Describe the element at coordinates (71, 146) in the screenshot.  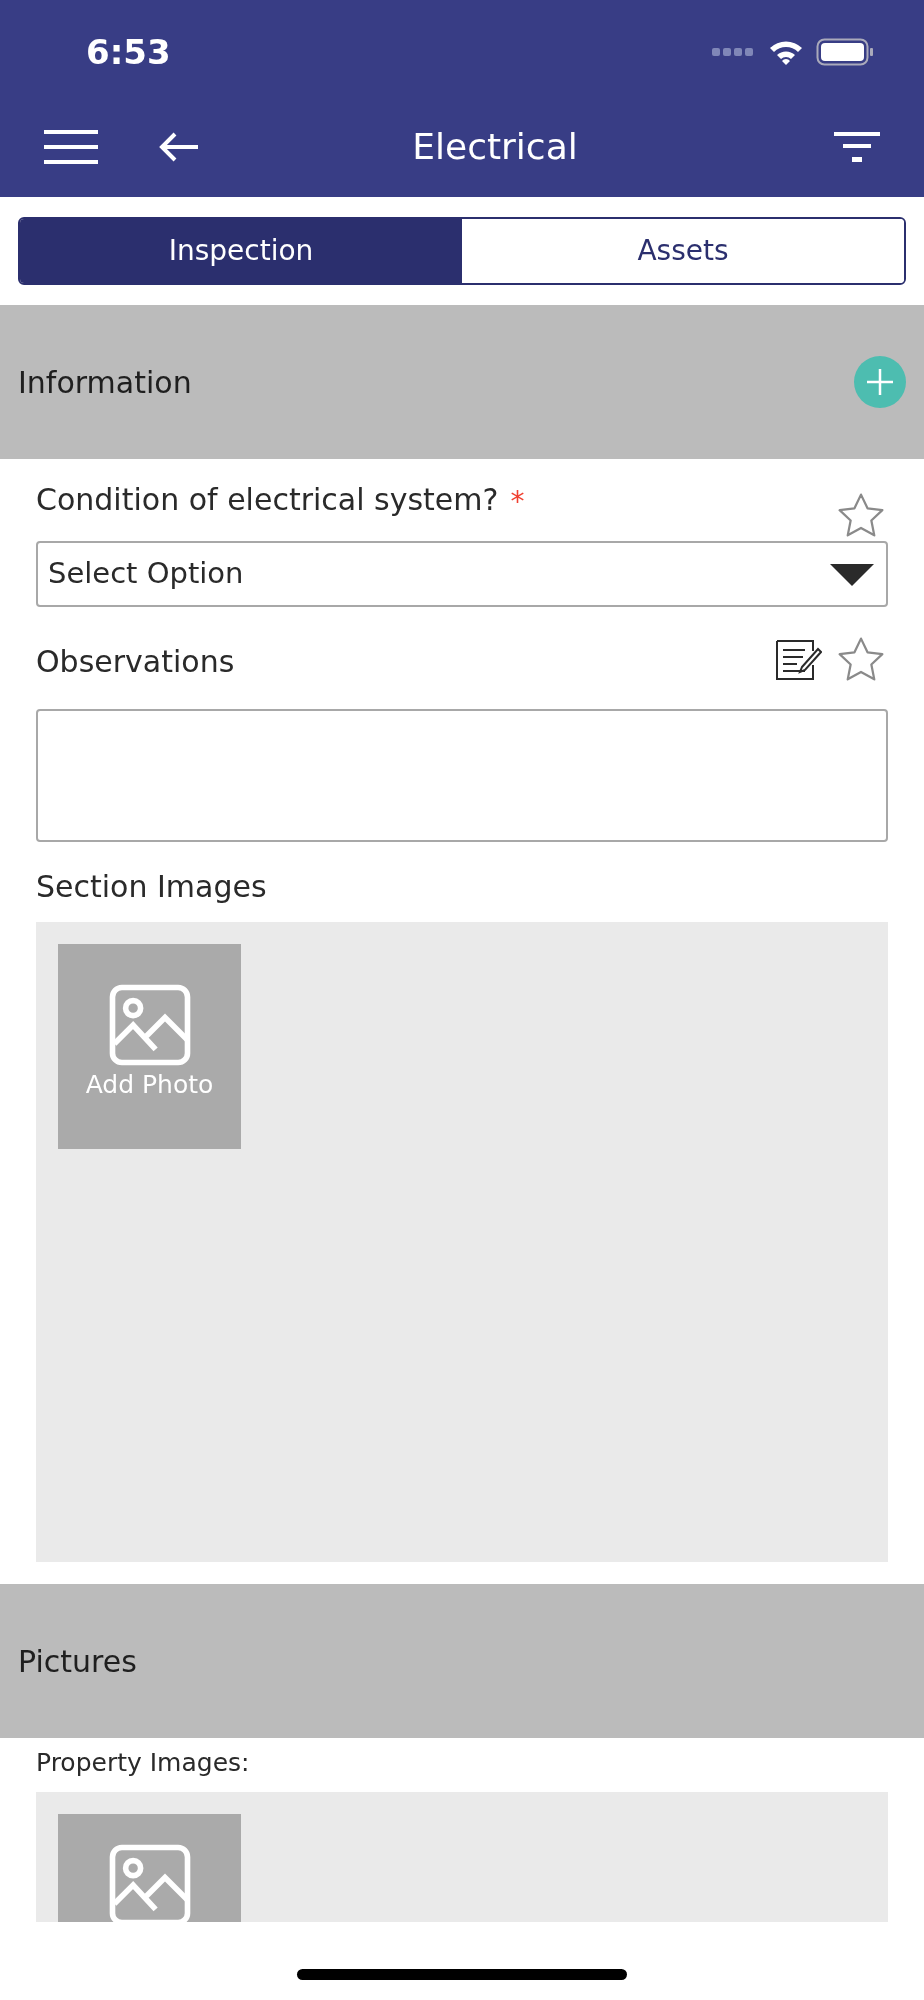
I see `menu-icon` at that location.